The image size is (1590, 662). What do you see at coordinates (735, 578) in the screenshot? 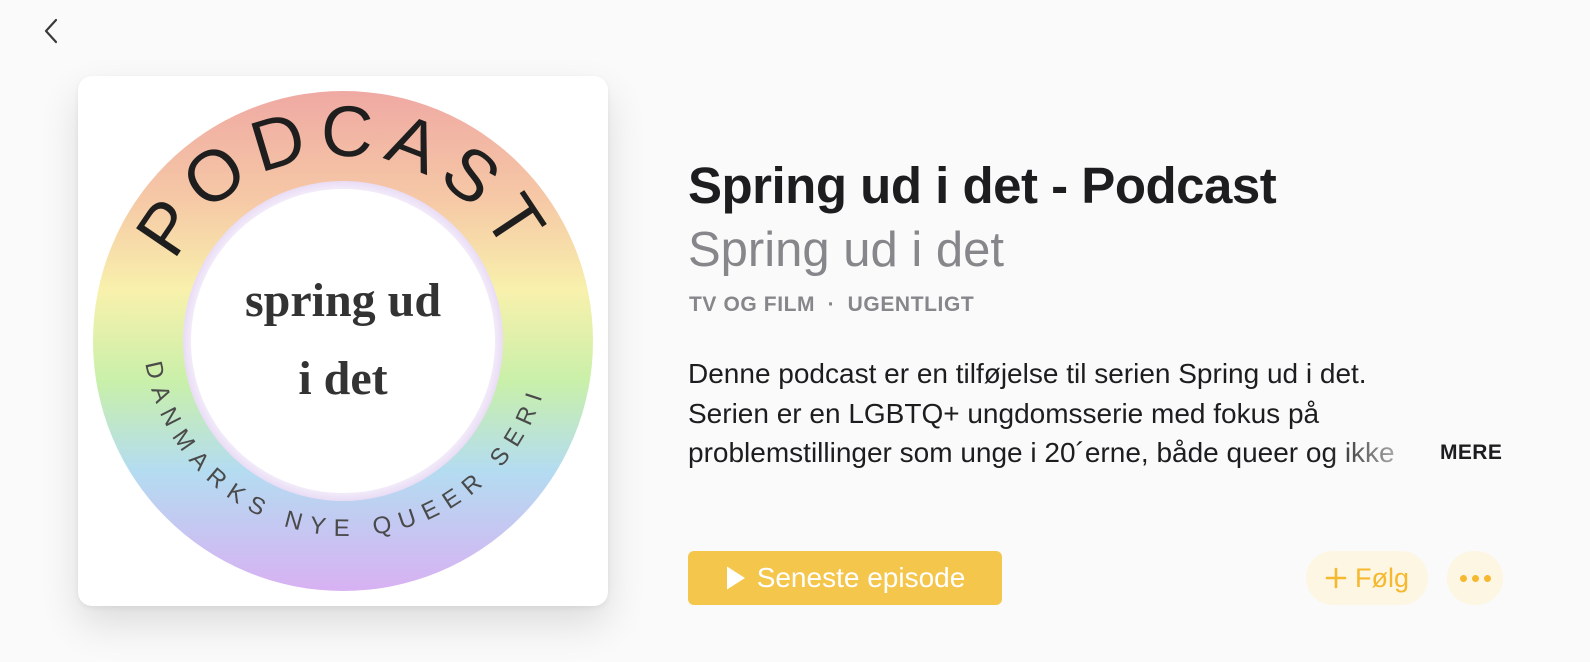
I see `play-icon` at bounding box center [735, 578].